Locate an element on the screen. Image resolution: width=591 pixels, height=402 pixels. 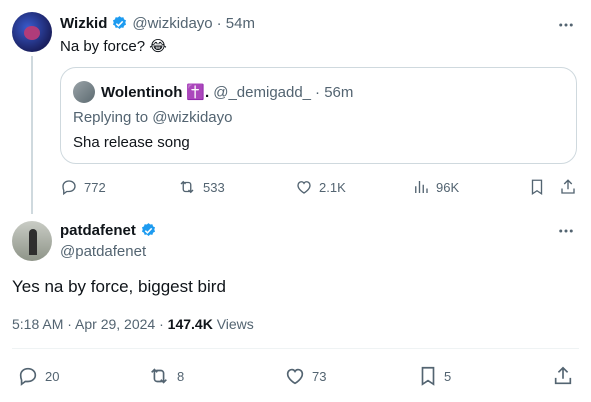
reply-text: Yes na by force, biggest bird is located at coordinates (119, 286).